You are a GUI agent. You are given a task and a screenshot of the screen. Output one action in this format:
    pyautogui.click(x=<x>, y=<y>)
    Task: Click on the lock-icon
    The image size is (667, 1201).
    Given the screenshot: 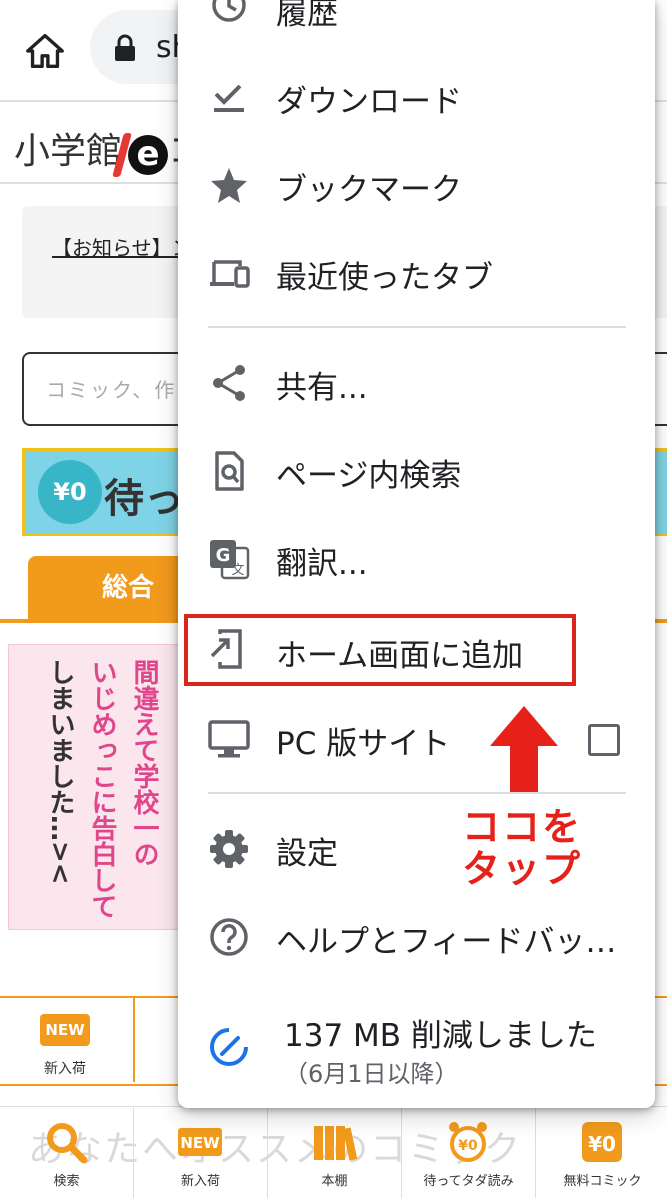 What is the action you would take?
    pyautogui.click(x=125, y=47)
    